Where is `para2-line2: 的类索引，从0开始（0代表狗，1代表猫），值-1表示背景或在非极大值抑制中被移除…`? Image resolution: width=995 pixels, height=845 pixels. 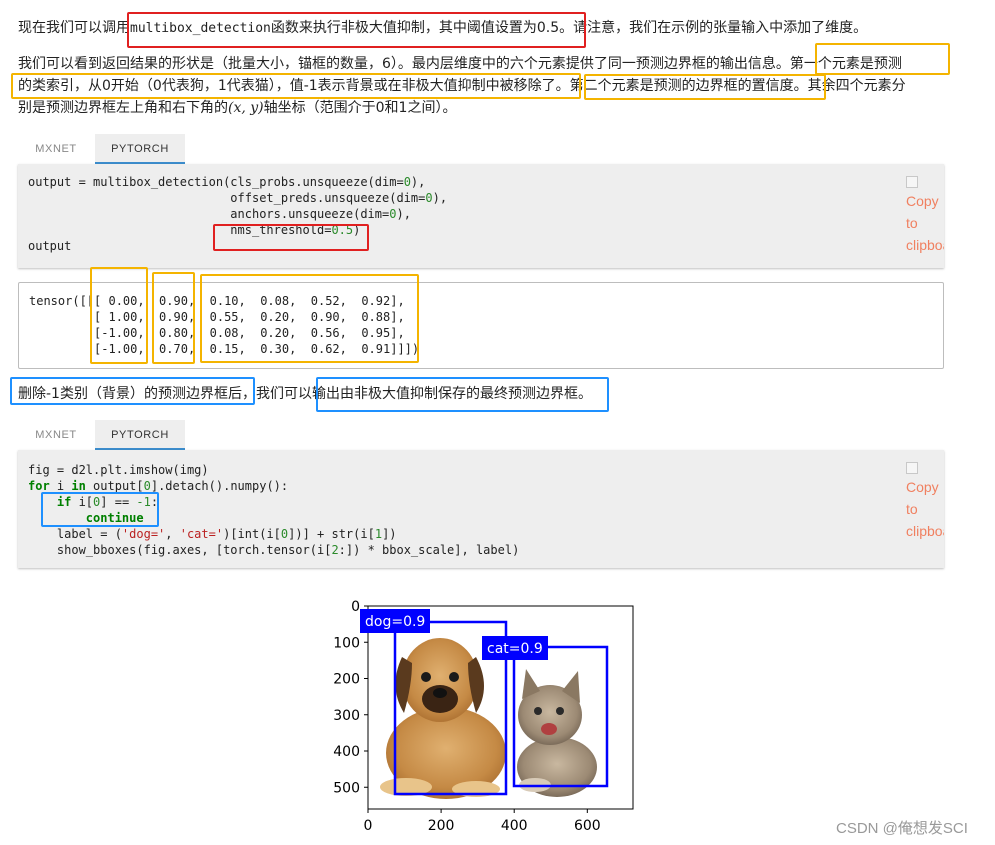 para2-line2: 的类索引，从0开始（0代表狗，1代表猫），值-1表示背景或在非极大值抑制中被移除… is located at coordinates (462, 86).